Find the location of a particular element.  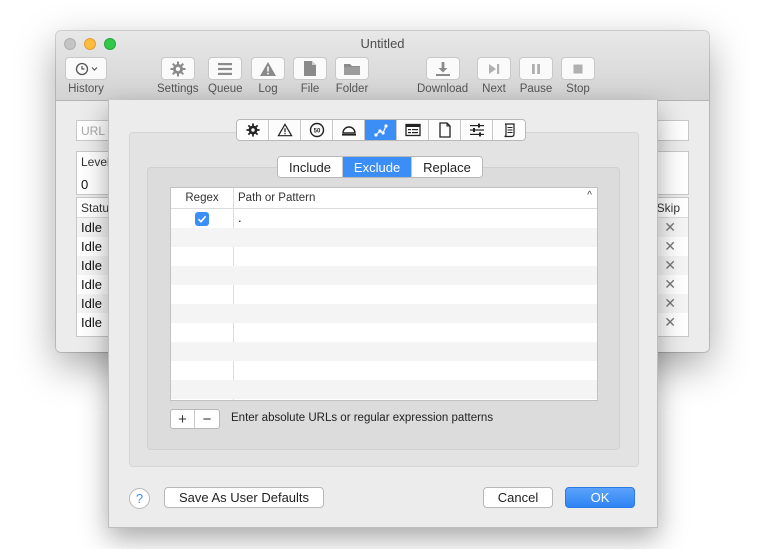

regex-checkbox is located at coordinates (202, 219).